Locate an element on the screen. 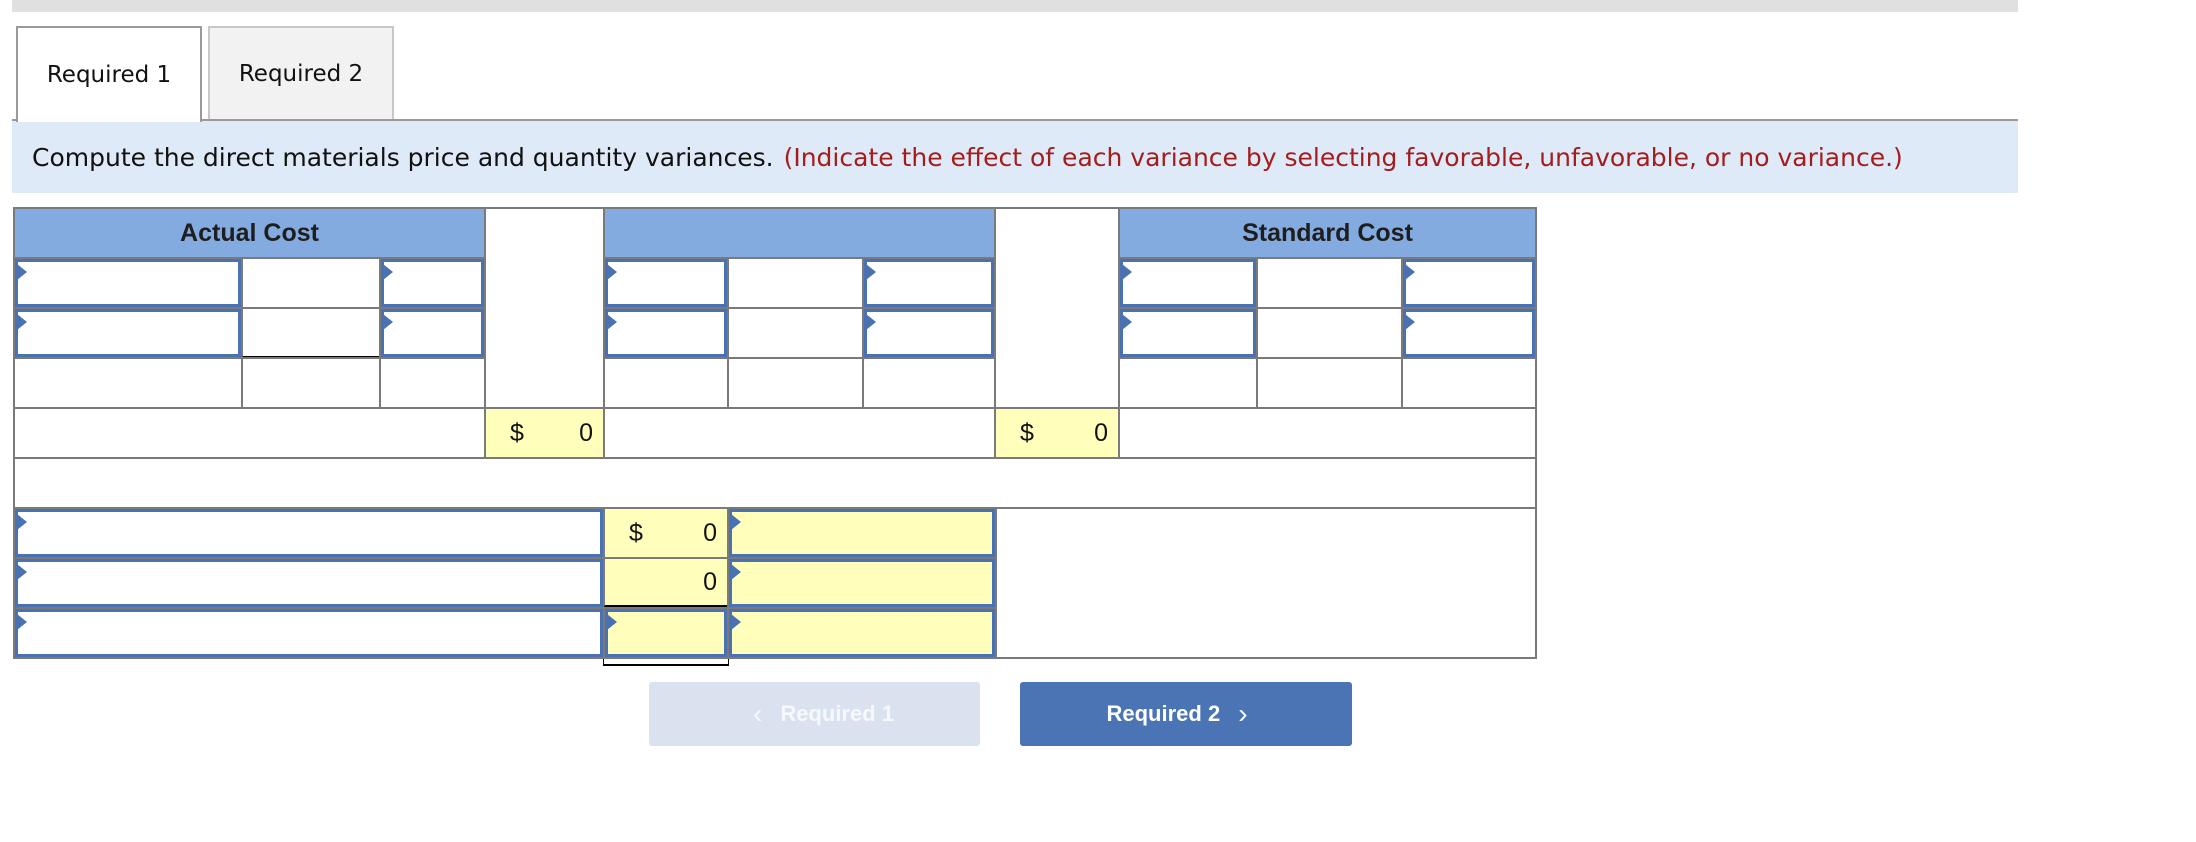 This screenshot has height=842, width=2196. next-required-2-button: Required 2 › is located at coordinates (1186, 714).